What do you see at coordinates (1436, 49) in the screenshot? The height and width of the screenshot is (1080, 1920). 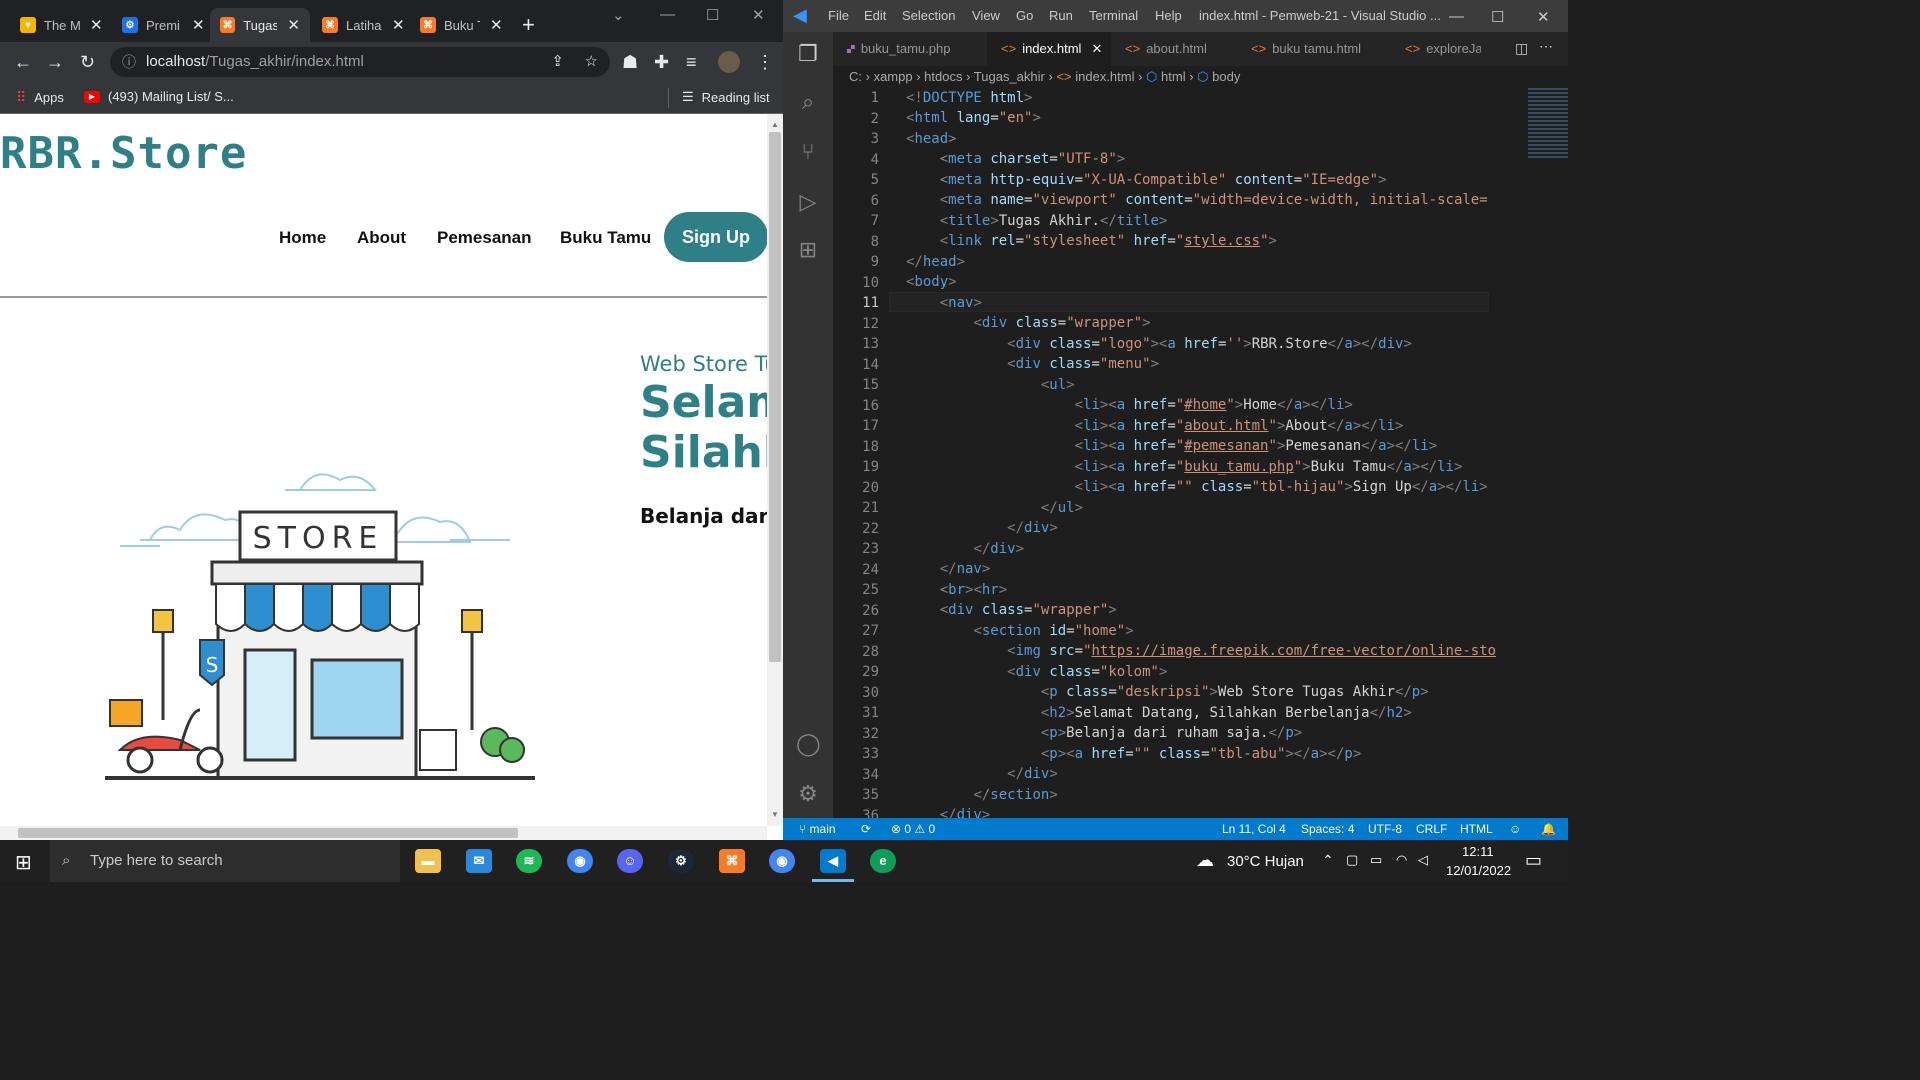 I see `tab-explore: <> exploreJa` at bounding box center [1436, 49].